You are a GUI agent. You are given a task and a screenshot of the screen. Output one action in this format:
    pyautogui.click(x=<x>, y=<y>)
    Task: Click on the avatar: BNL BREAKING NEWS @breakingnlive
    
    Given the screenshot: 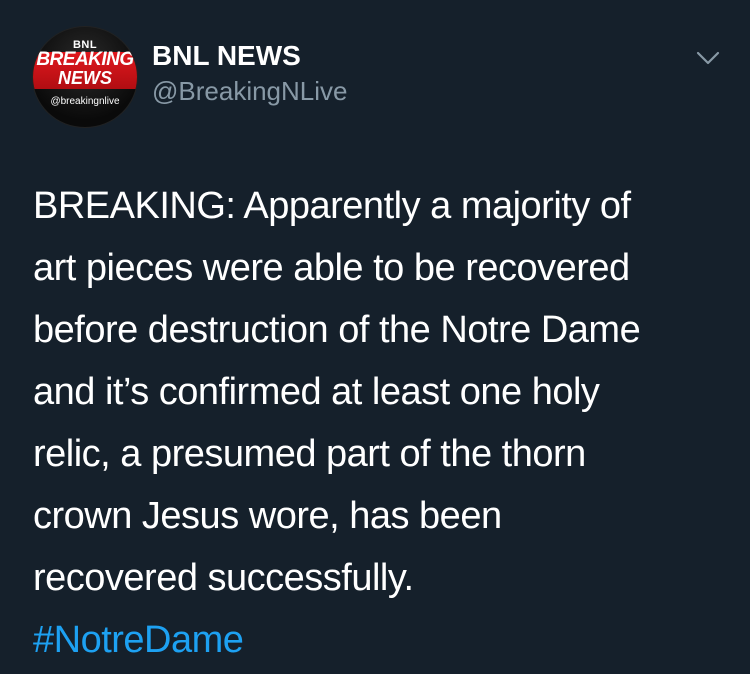 What is the action you would take?
    pyautogui.click(x=85, y=77)
    